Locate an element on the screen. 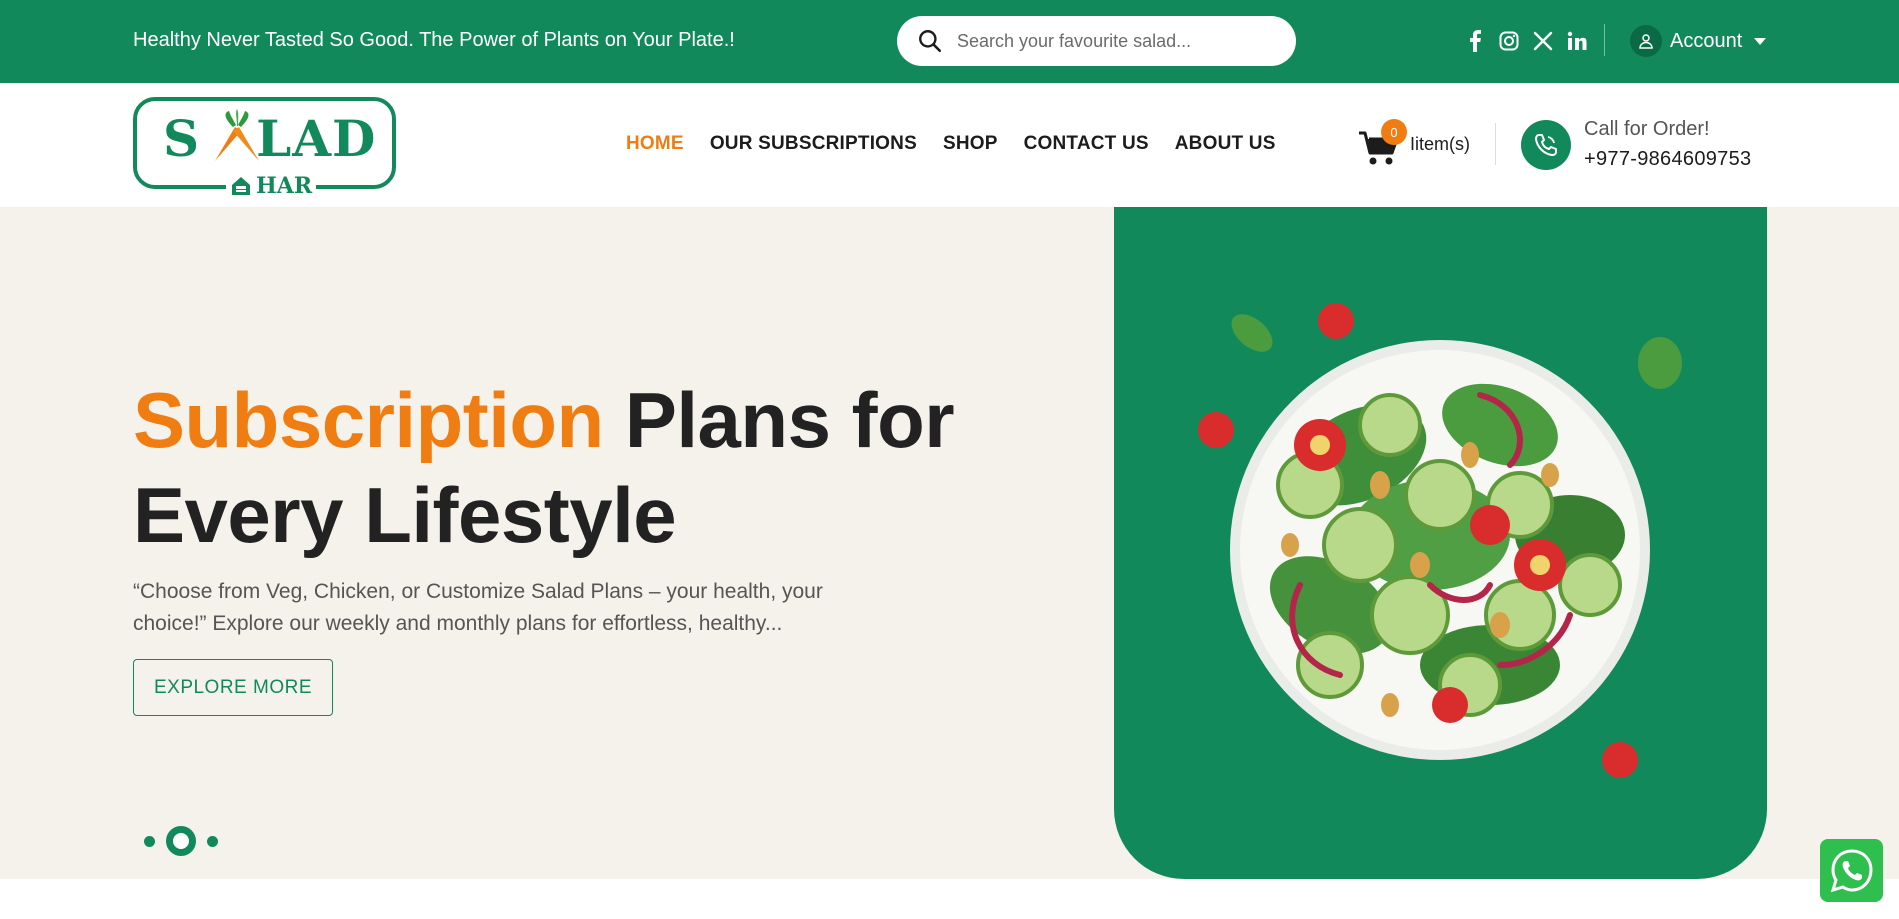 The image size is (1899, 919). facebook-icon is located at coordinates (1475, 41).